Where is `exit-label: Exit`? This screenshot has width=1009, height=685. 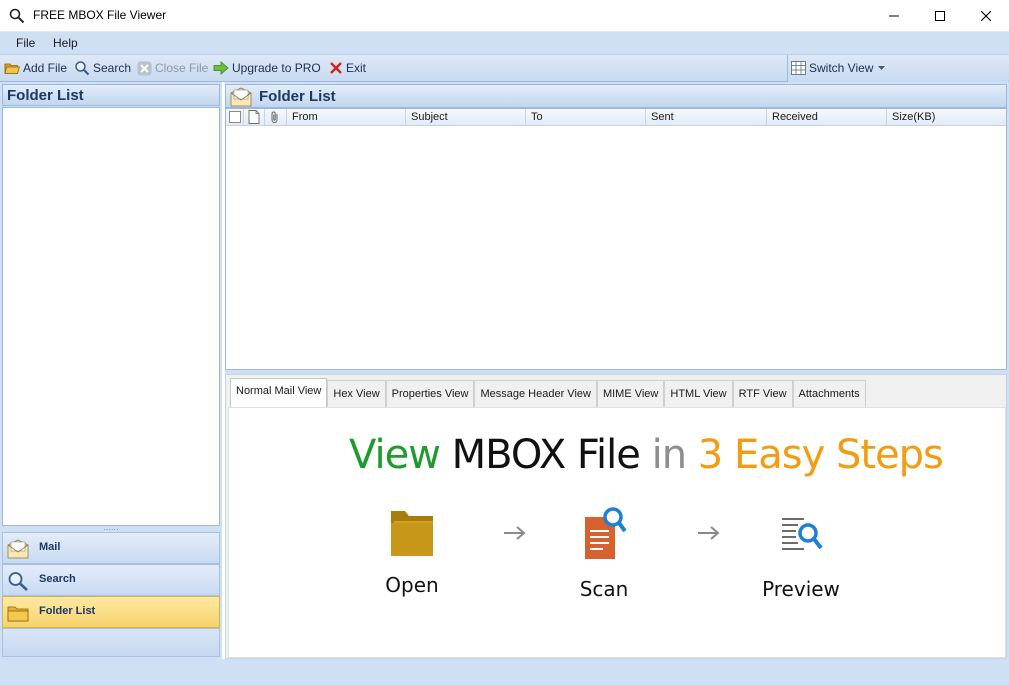 exit-label: Exit is located at coordinates (356, 68).